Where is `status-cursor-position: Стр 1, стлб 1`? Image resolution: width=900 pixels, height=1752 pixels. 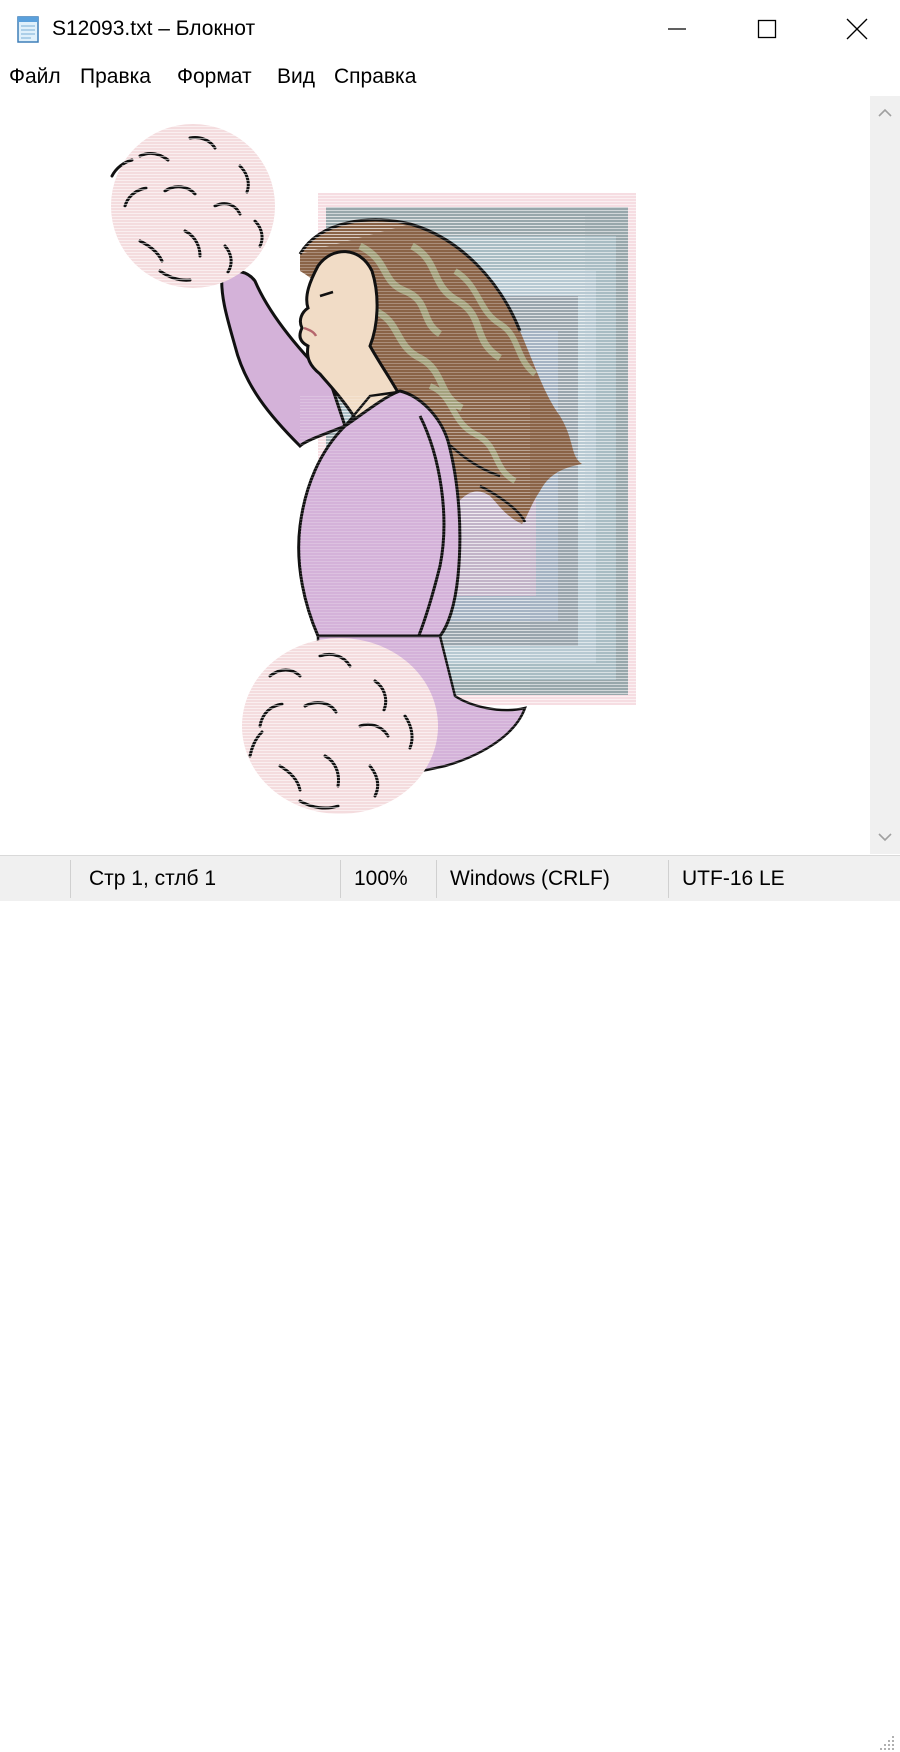 status-cursor-position: Стр 1, стлб 1 is located at coordinates (153, 878).